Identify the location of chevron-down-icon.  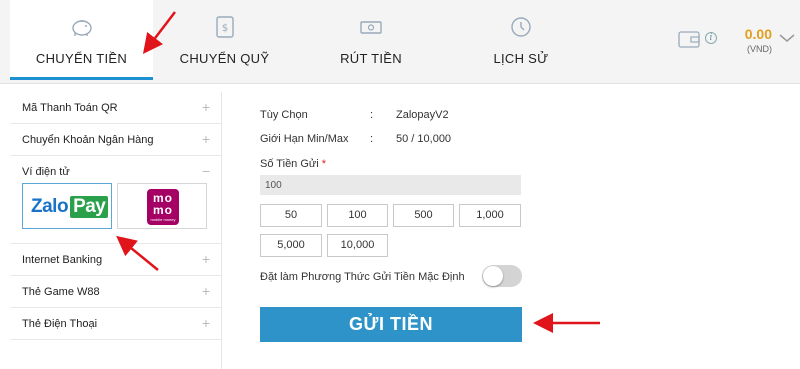
(787, 38).